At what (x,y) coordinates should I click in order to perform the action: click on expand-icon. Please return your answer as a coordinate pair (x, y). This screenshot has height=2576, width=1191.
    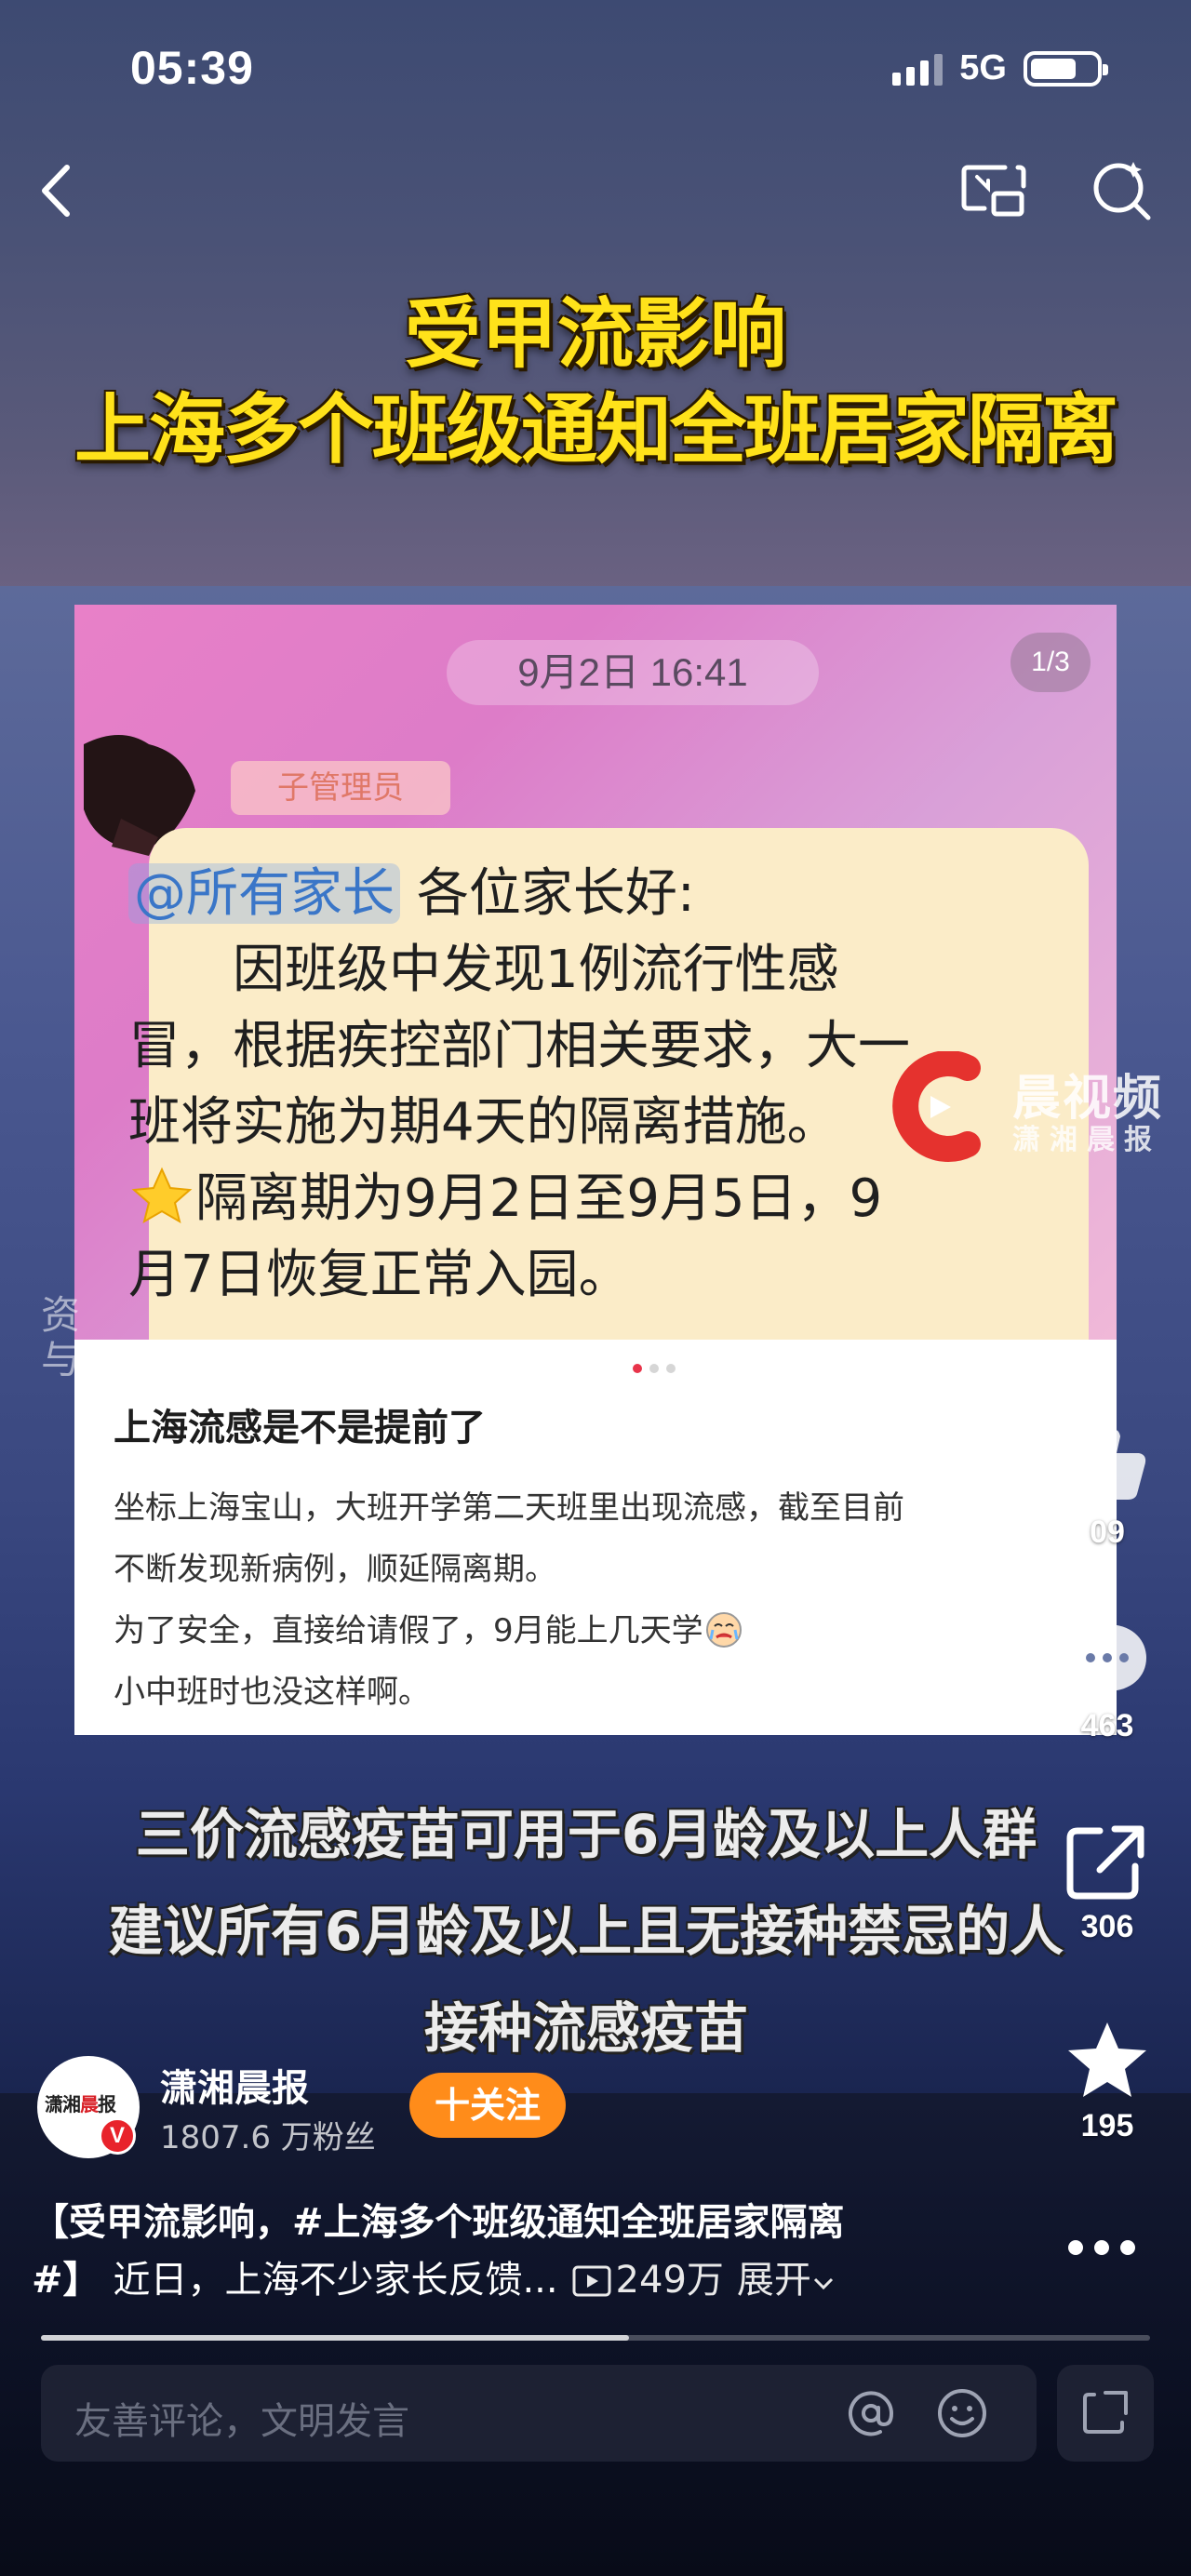
    Looking at the image, I should click on (1105, 2412).